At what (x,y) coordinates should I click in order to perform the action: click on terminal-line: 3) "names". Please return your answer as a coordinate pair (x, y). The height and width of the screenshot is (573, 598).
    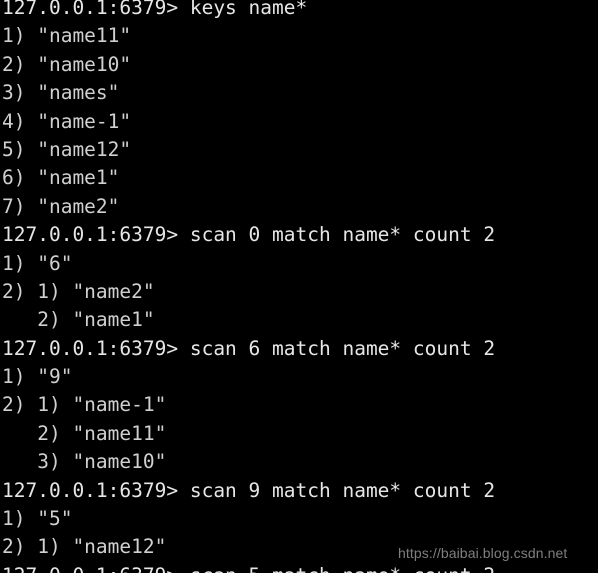
    Looking at the image, I should click on (61, 93).